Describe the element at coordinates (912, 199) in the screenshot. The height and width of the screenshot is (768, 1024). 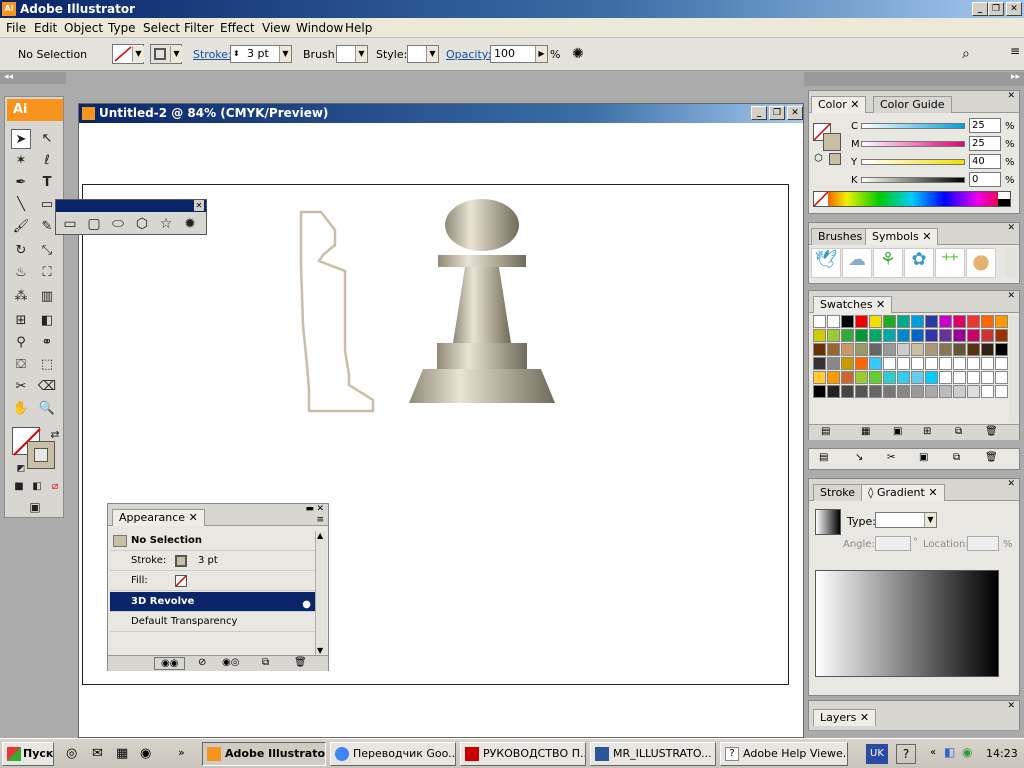
I see `color-spectrum` at that location.